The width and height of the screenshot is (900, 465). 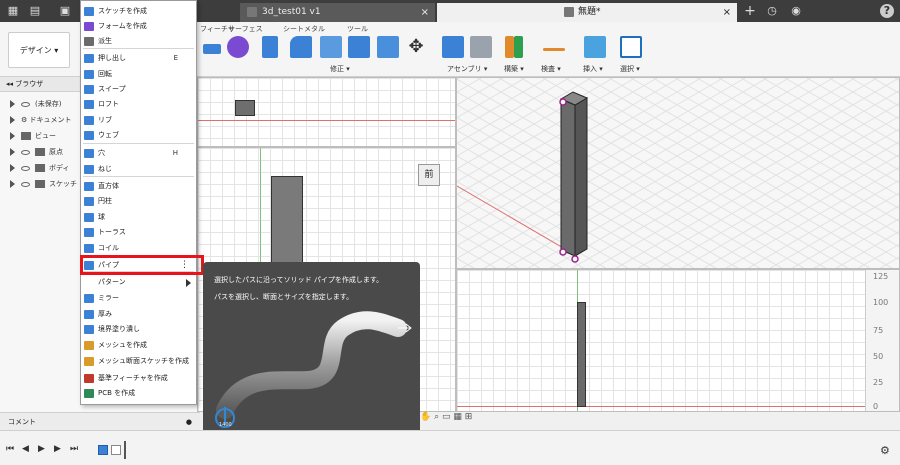 What do you see at coordinates (10, 449) in the screenshot?
I see `go-to-start-button: ⏮` at bounding box center [10, 449].